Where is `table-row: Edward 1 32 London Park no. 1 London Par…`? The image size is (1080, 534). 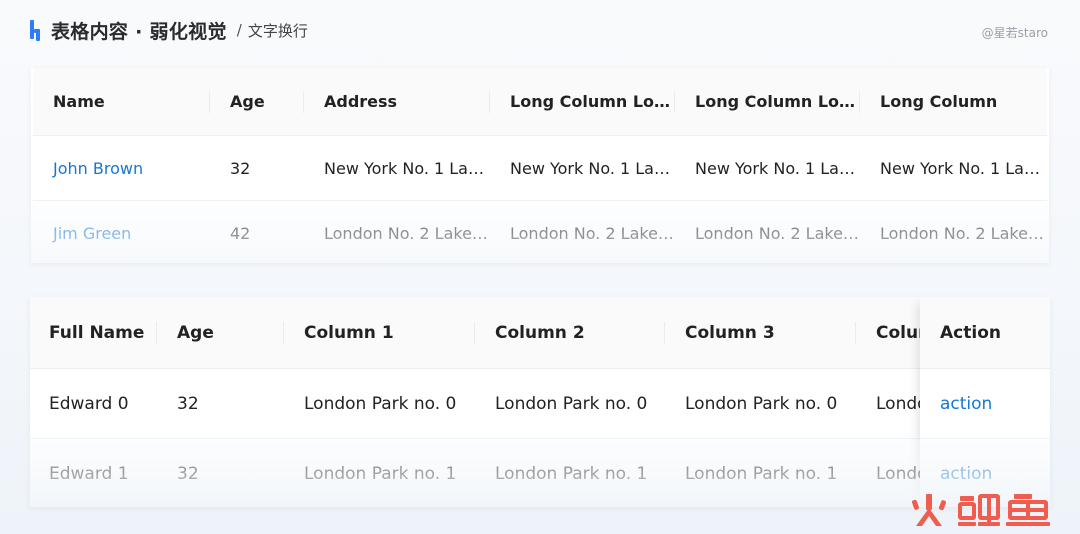 table-row: Edward 1 32 London Park no. 1 London Par… is located at coordinates (540, 472).